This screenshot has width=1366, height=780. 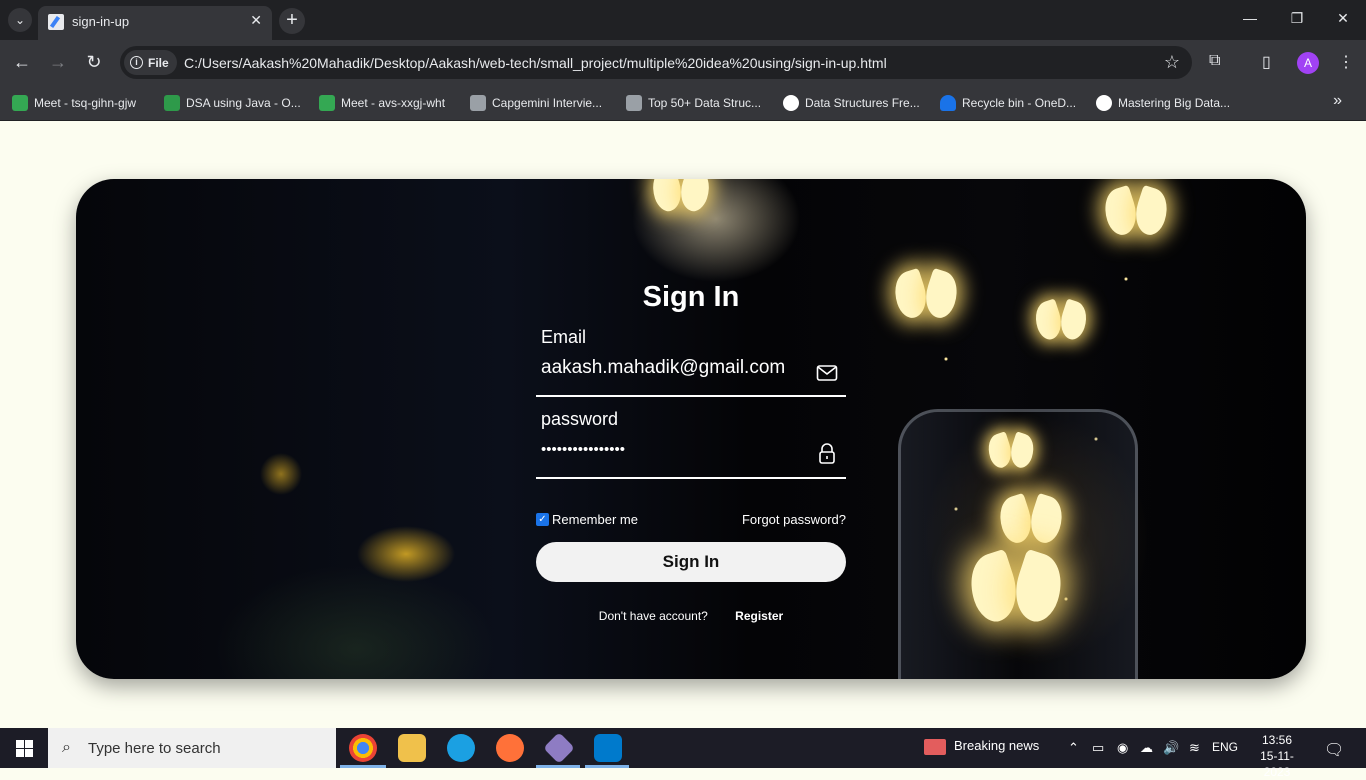 I want to click on side-panel-icon: ▯, so click(x=1266, y=62).